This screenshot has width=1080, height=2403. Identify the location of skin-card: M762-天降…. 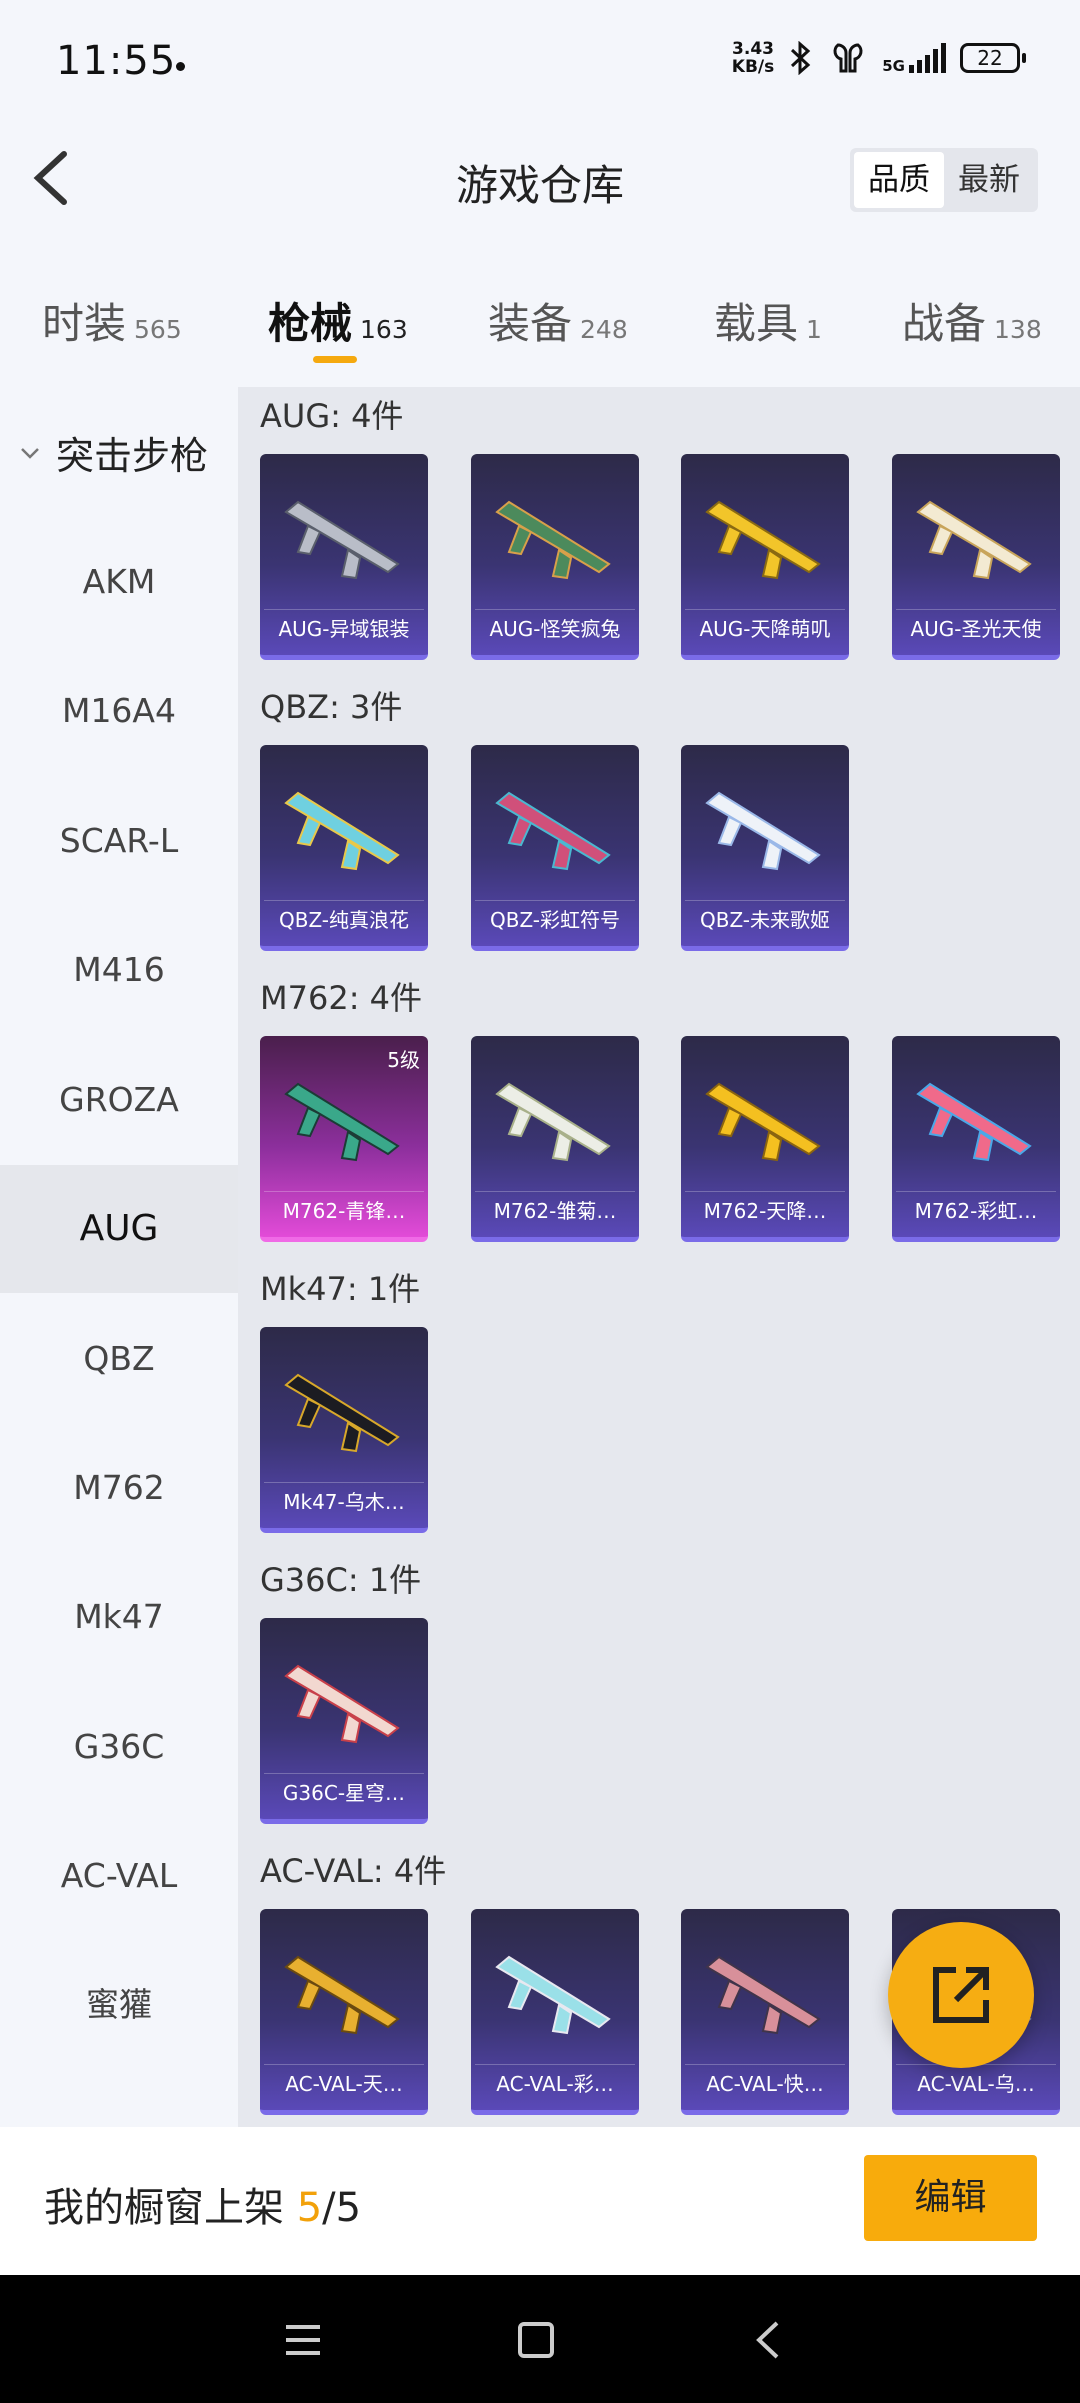
(765, 1139).